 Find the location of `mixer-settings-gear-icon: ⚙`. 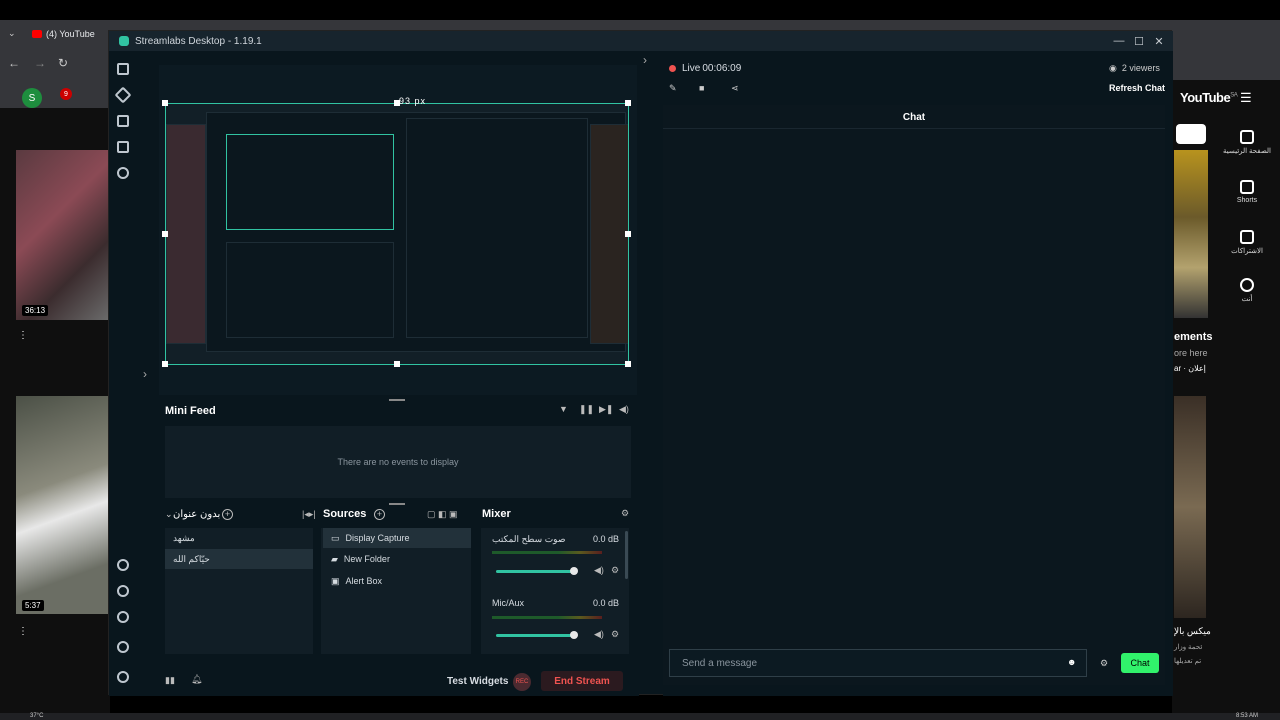

mixer-settings-gear-icon: ⚙ is located at coordinates (625, 513).